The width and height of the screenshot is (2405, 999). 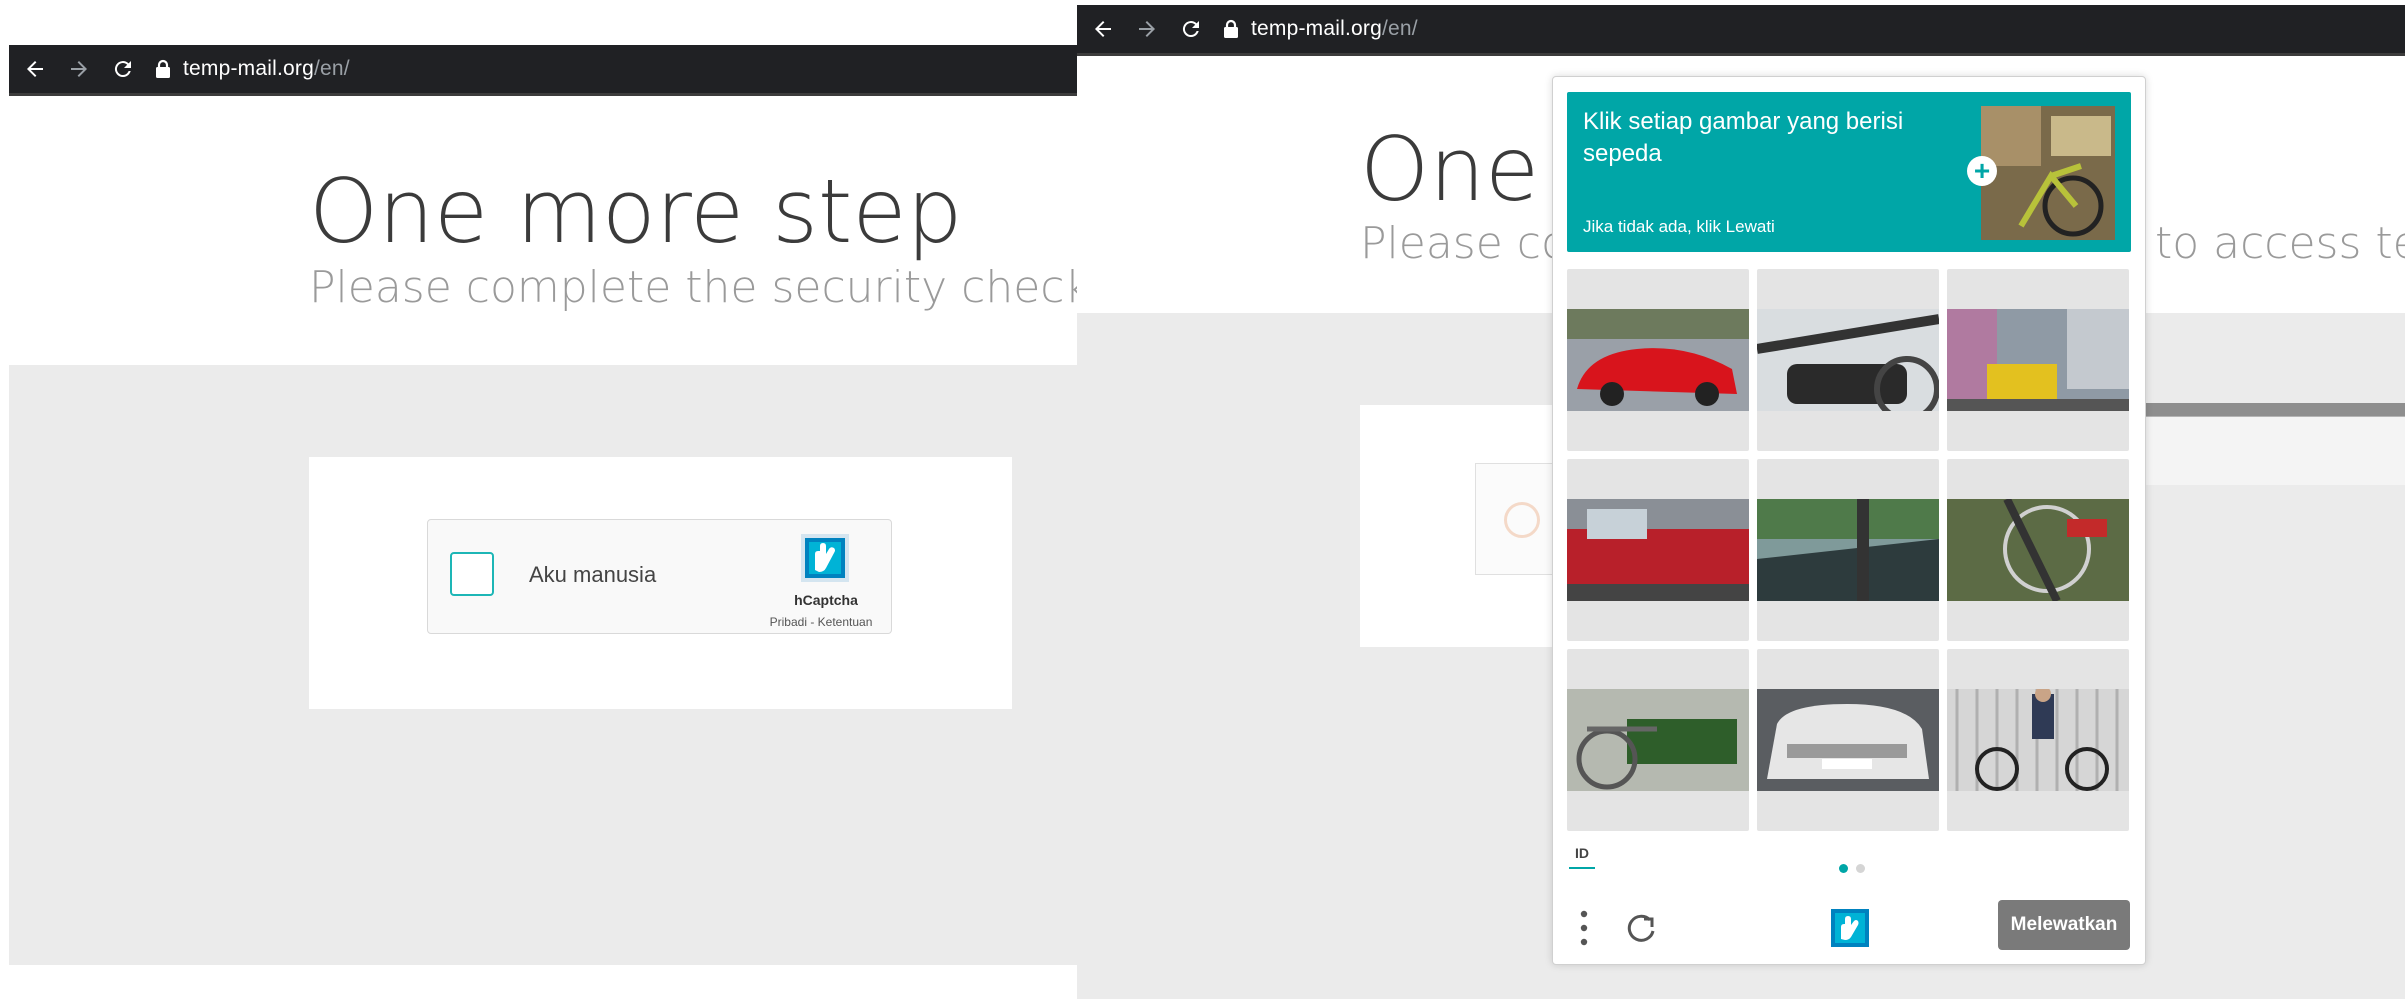 What do you see at coordinates (1582, 857) in the screenshot?
I see `language-selector: ID` at bounding box center [1582, 857].